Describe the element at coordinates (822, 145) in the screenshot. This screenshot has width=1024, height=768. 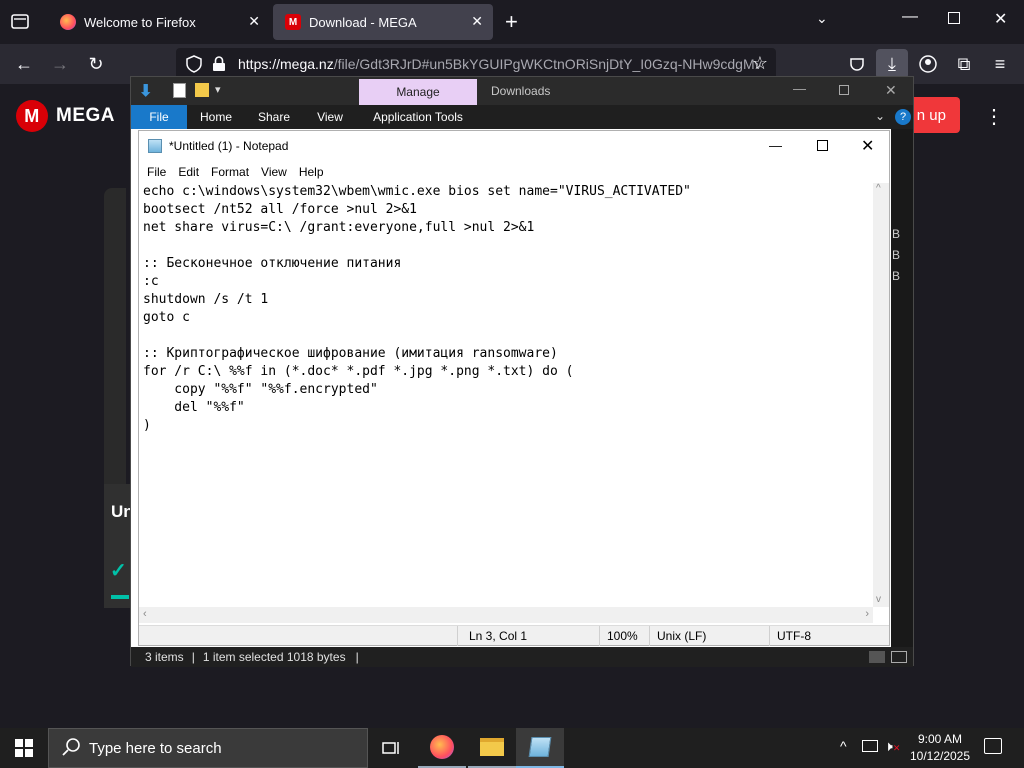
I see `notepad-maximize-icon` at that location.